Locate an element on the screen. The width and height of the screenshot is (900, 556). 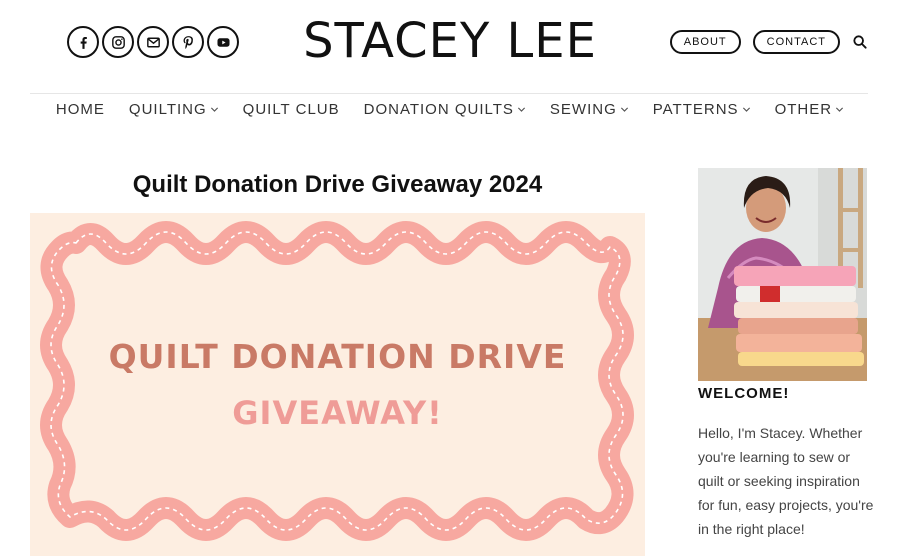
instagram-icon is located at coordinates (118, 42).